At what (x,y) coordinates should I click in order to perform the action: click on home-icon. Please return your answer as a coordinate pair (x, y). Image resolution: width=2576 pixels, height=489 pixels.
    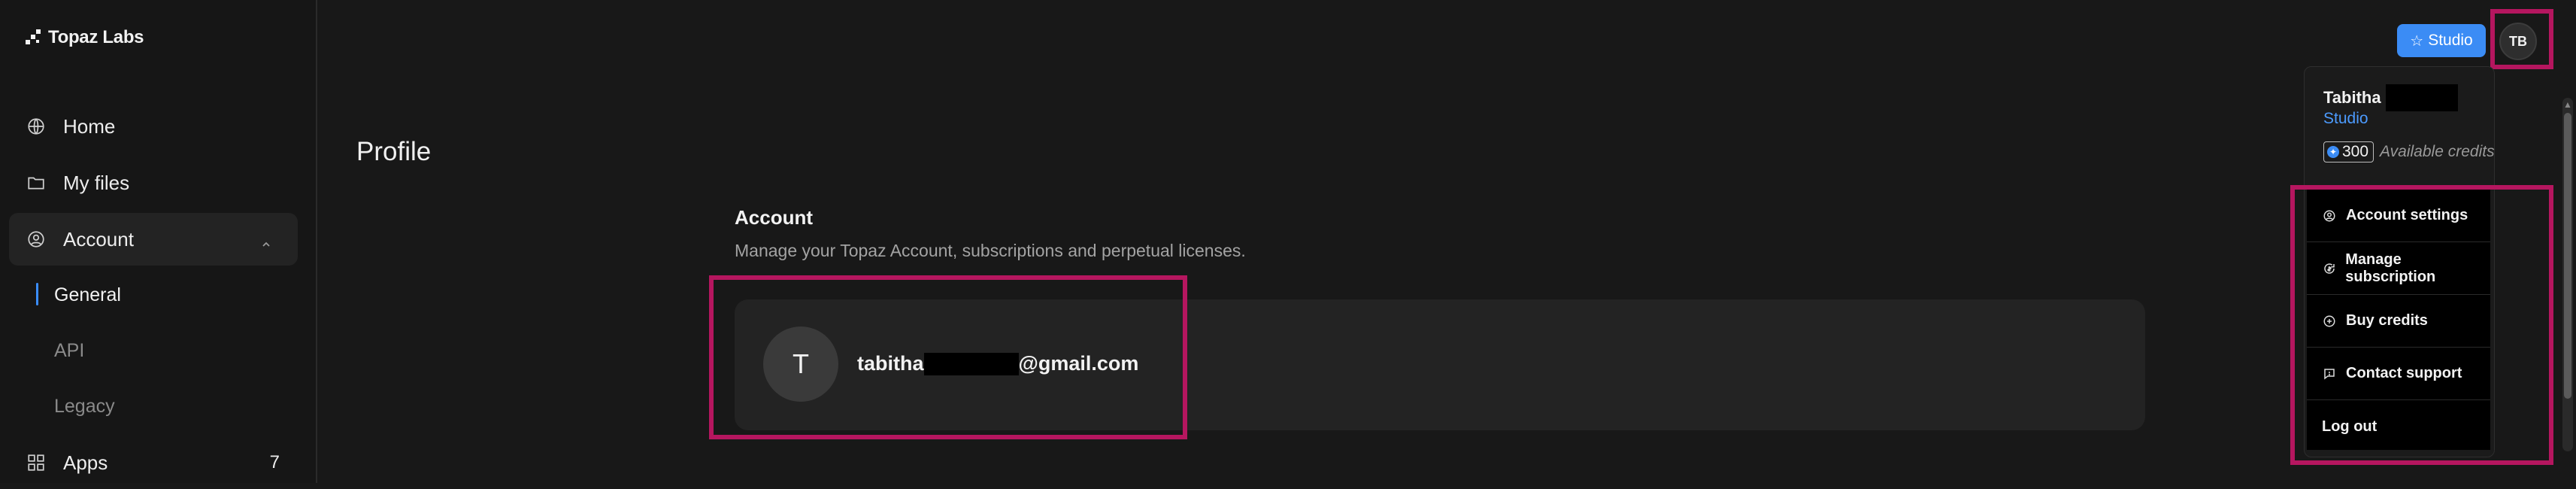
    Looking at the image, I should click on (36, 127).